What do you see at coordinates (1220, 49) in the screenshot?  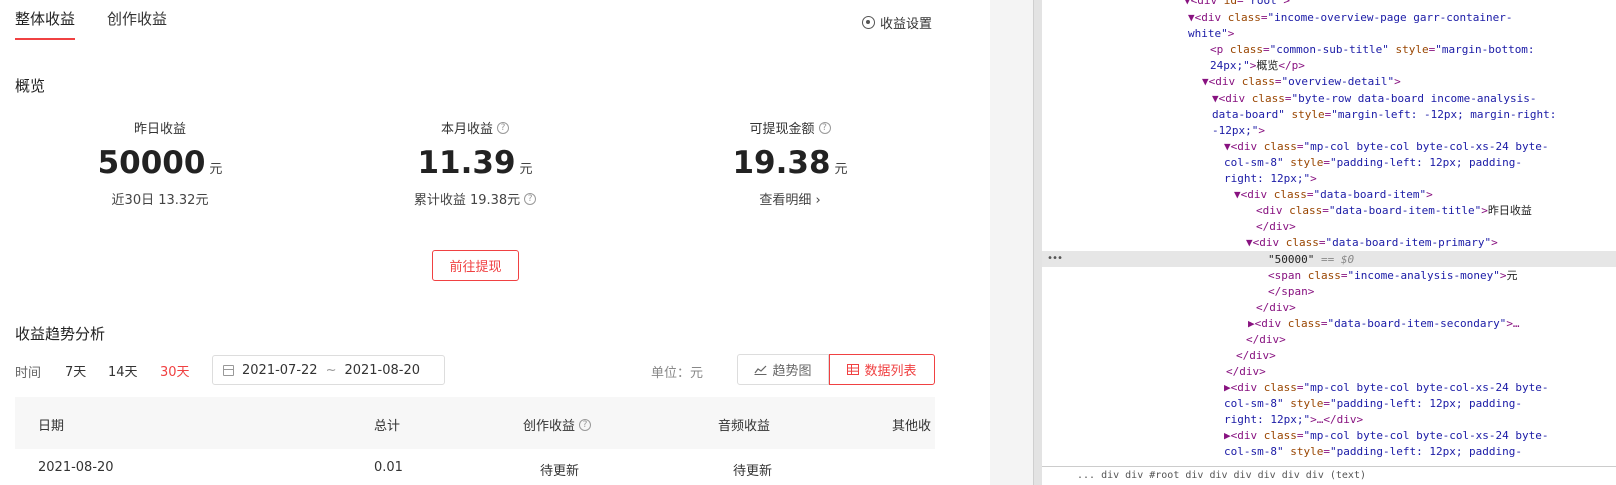 I see `dom-token: <p` at bounding box center [1220, 49].